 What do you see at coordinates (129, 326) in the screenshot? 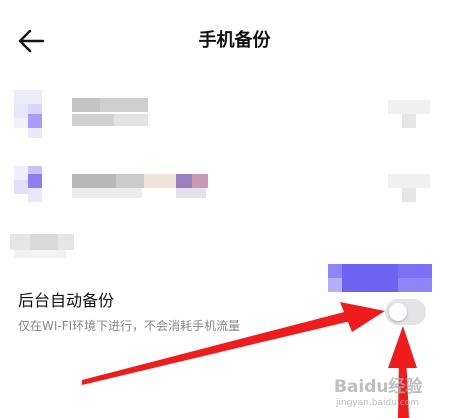
I see `auto-backup-description: 仅在WI-FI环境下进行，不会消耗手机流量` at bounding box center [129, 326].